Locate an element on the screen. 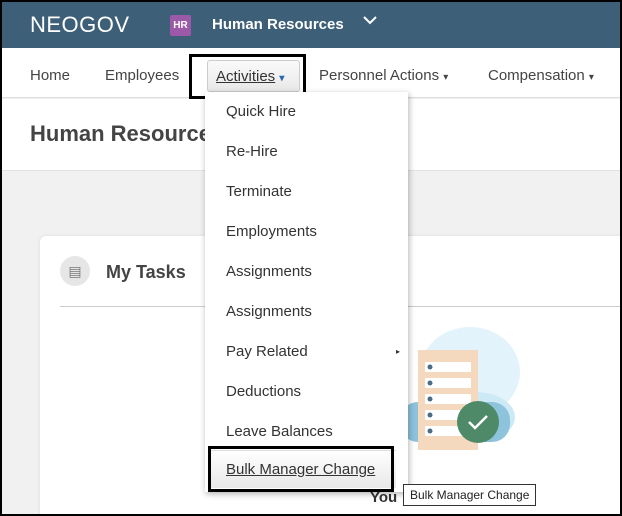  tooltip: Bulk Manager Change is located at coordinates (470, 495).